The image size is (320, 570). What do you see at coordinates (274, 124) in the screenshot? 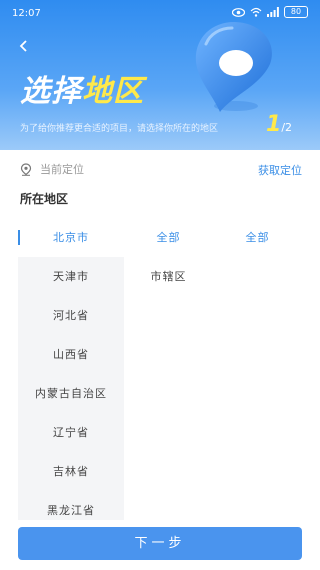
I see `step-current: 1` at bounding box center [274, 124].